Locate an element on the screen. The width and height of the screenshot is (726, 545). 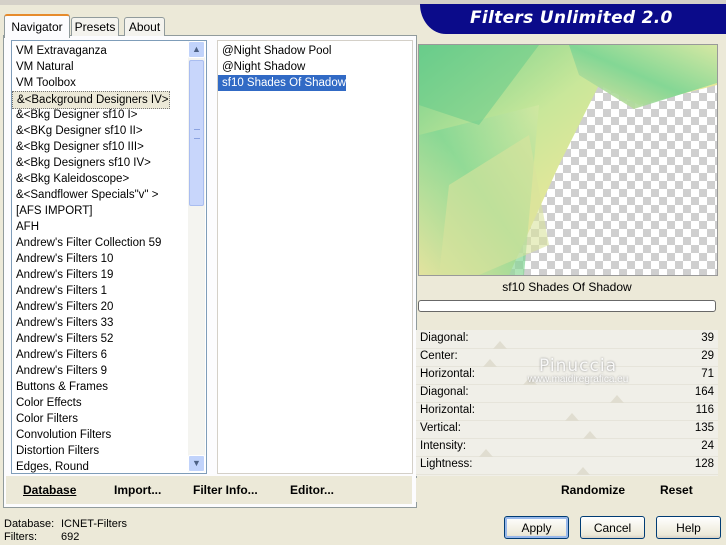
category-item: &<BKg Designer sf10 II> is located at coordinates (77, 131).